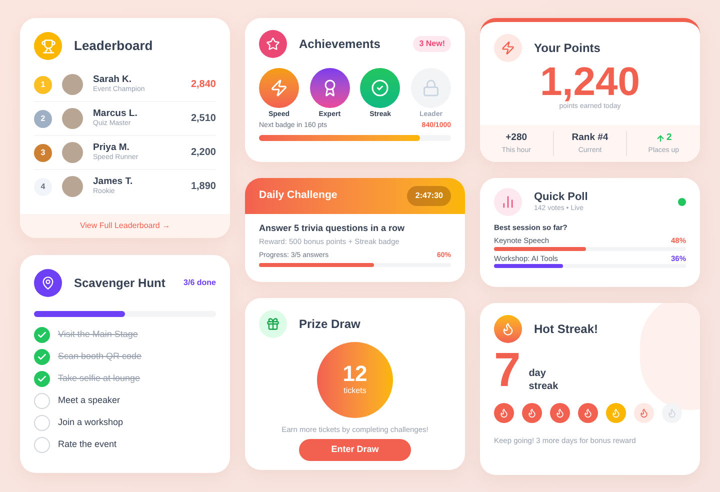 Image resolution: width=720 pixels, height=492 pixels. What do you see at coordinates (355, 450) in the screenshot?
I see `enter-draw-button: Enter Draw` at bounding box center [355, 450].